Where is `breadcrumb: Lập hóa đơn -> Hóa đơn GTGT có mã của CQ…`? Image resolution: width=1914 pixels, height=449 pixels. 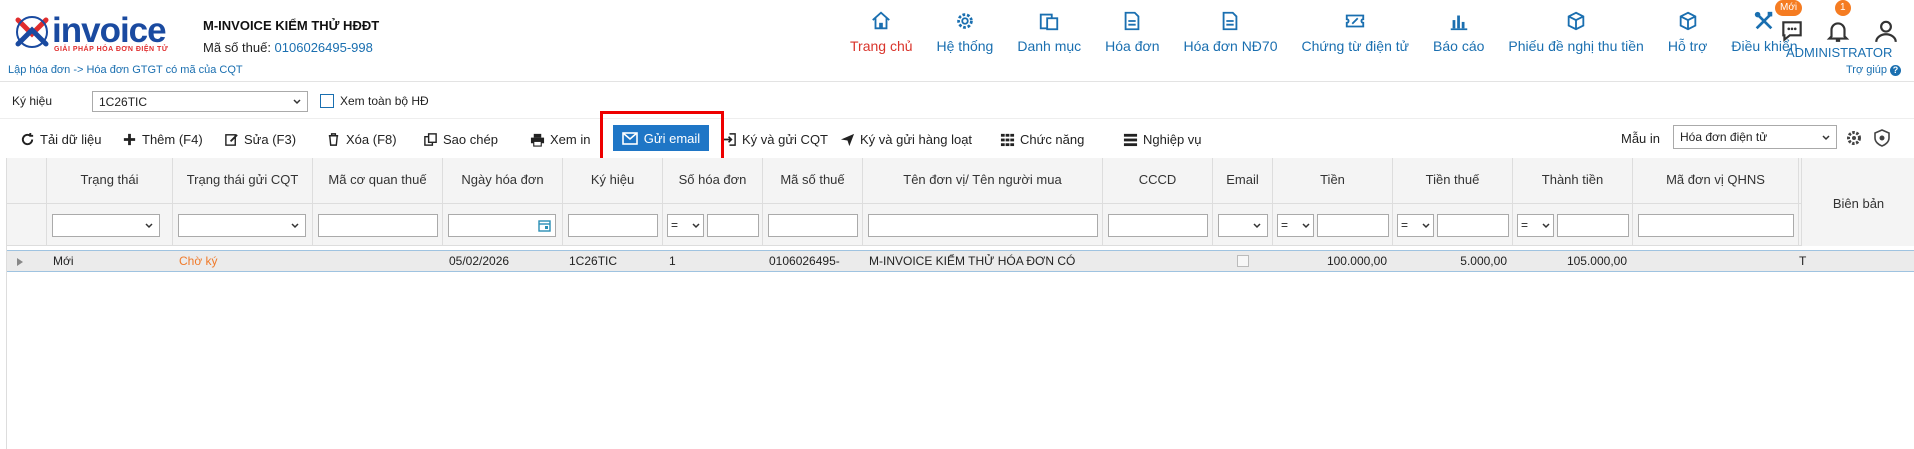
breadcrumb: Lập hóa đơn -> Hóa đơn GTGT có mã của CQ… is located at coordinates (125, 70).